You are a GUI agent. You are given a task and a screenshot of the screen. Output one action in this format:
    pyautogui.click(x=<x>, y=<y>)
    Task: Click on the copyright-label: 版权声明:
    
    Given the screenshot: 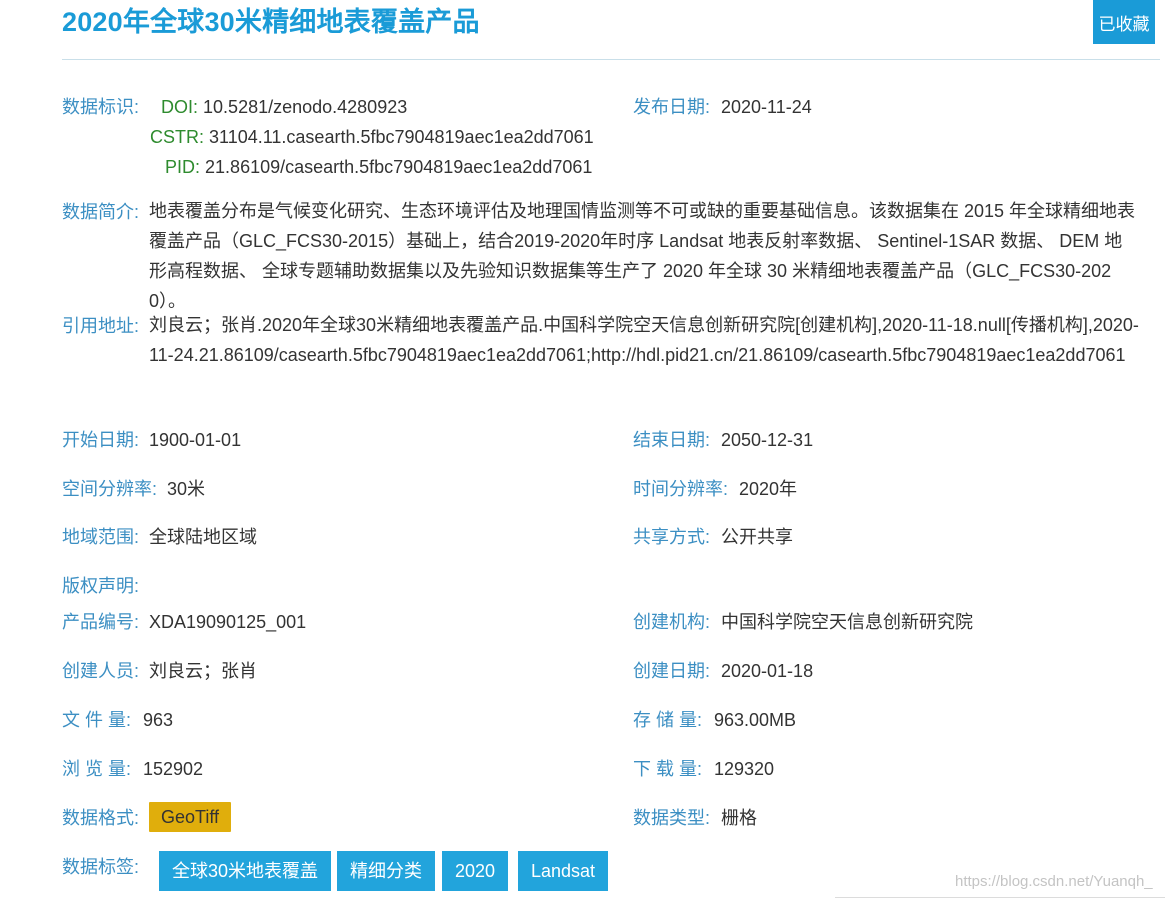 What is the action you would take?
    pyautogui.click(x=101, y=586)
    